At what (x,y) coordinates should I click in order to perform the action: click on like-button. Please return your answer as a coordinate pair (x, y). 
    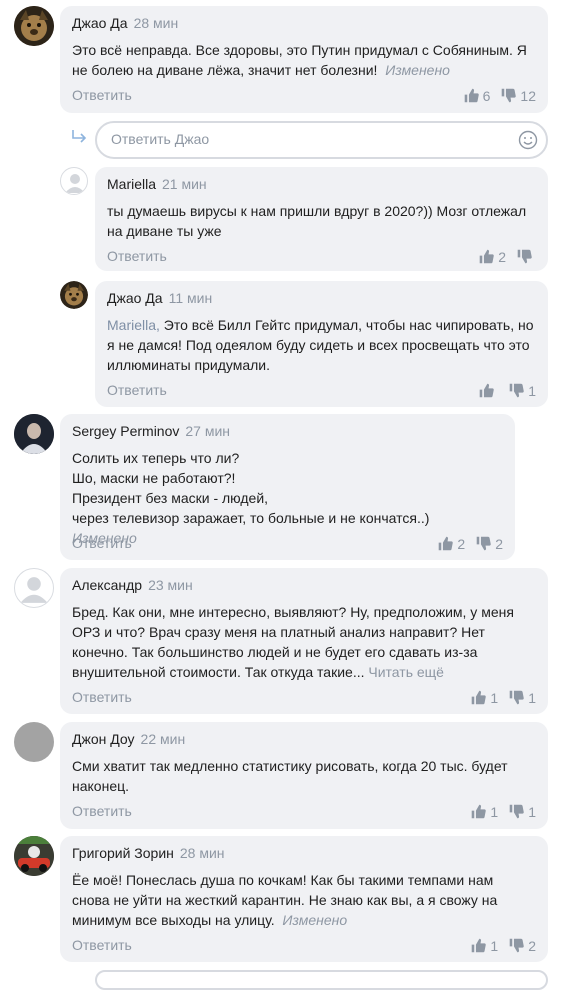
    Looking at the image, I should click on (488, 390).